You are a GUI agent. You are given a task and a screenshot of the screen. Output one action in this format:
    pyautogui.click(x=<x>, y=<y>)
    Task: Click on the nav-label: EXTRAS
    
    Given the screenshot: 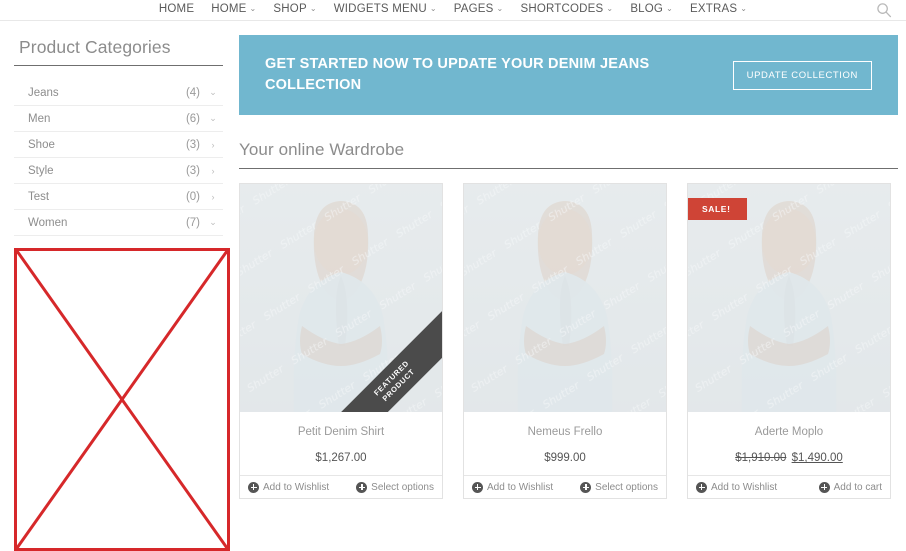 What is the action you would take?
    pyautogui.click(x=713, y=9)
    